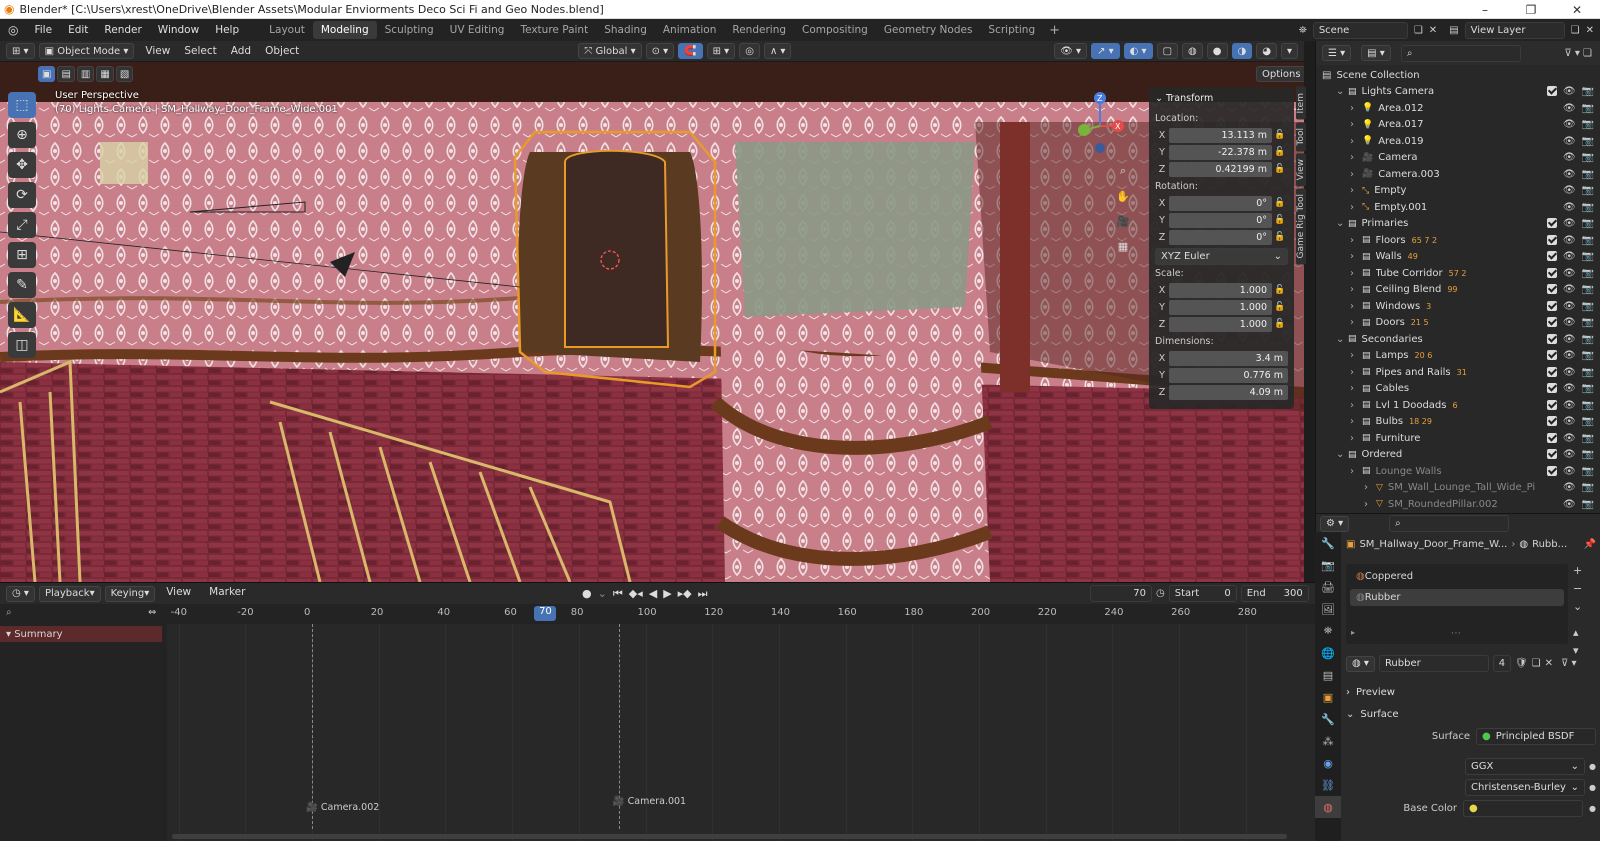  What do you see at coordinates (1220, 237) in the screenshot?
I see `rotation-z-field: 0°` at bounding box center [1220, 237].